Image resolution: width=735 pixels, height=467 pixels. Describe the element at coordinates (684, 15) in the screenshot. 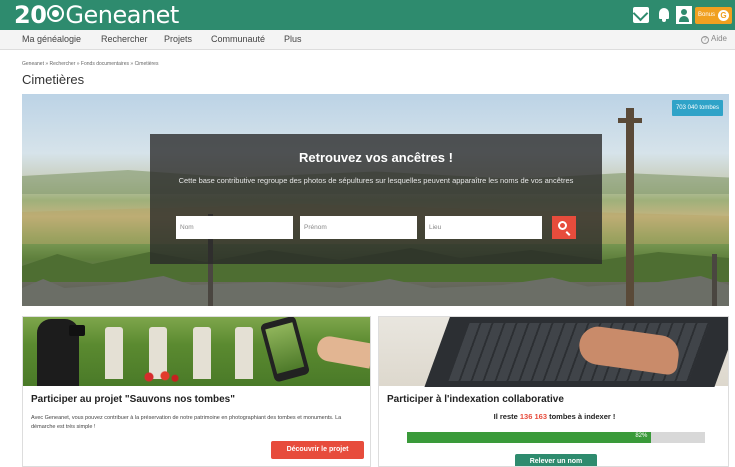

I see `user-icon` at that location.